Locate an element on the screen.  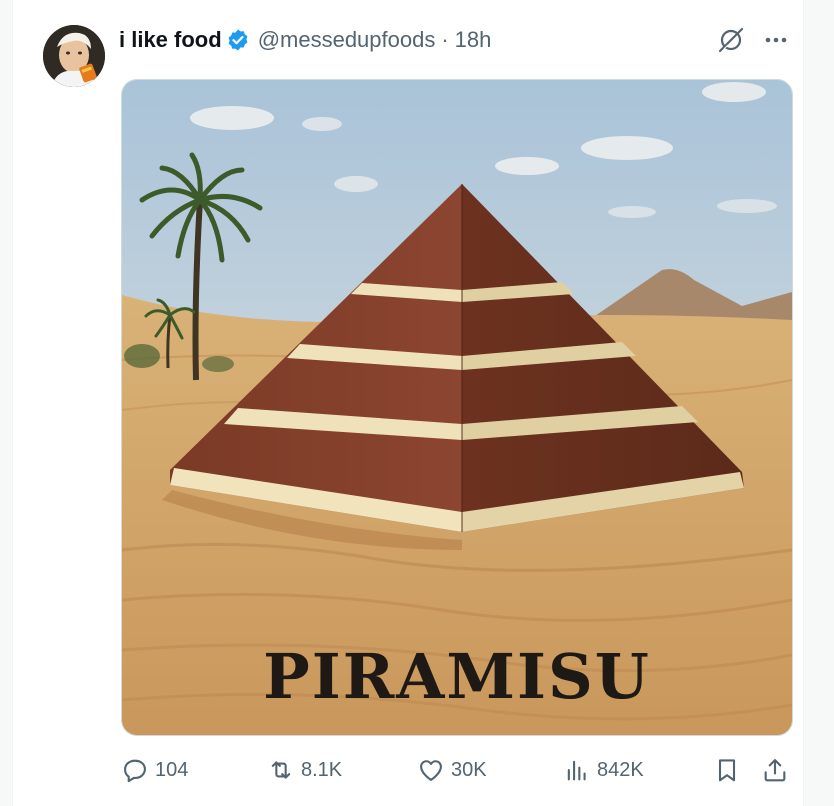
reply-button: 104 is located at coordinates (154, 770).